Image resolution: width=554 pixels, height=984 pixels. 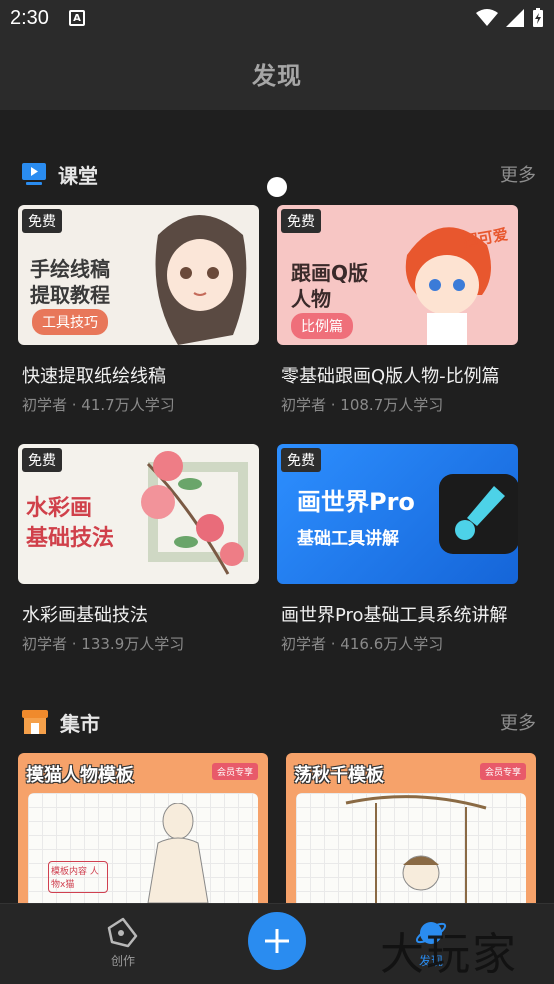 What do you see at coordinates (70, 269) in the screenshot?
I see `thumb-heading: 手绘线稿` at bounding box center [70, 269].